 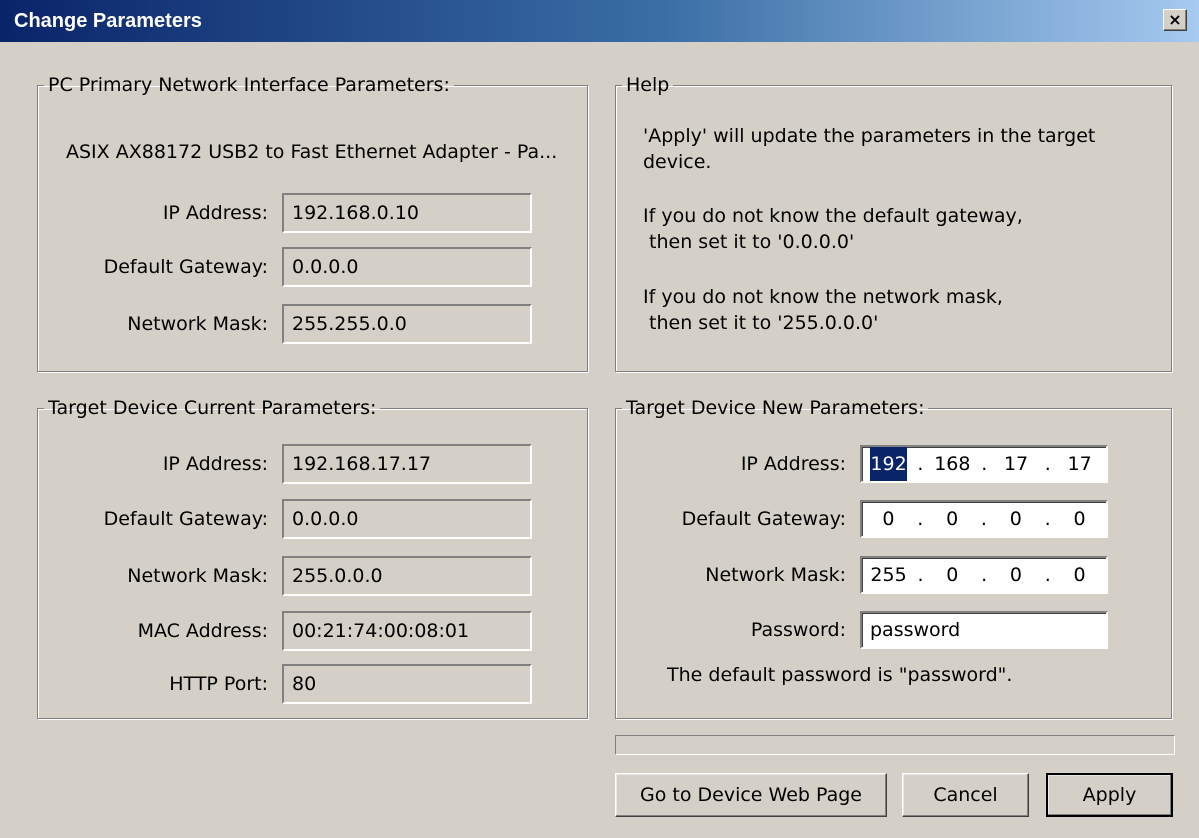 I want to click on cancel-button: Cancel, so click(x=965, y=795).